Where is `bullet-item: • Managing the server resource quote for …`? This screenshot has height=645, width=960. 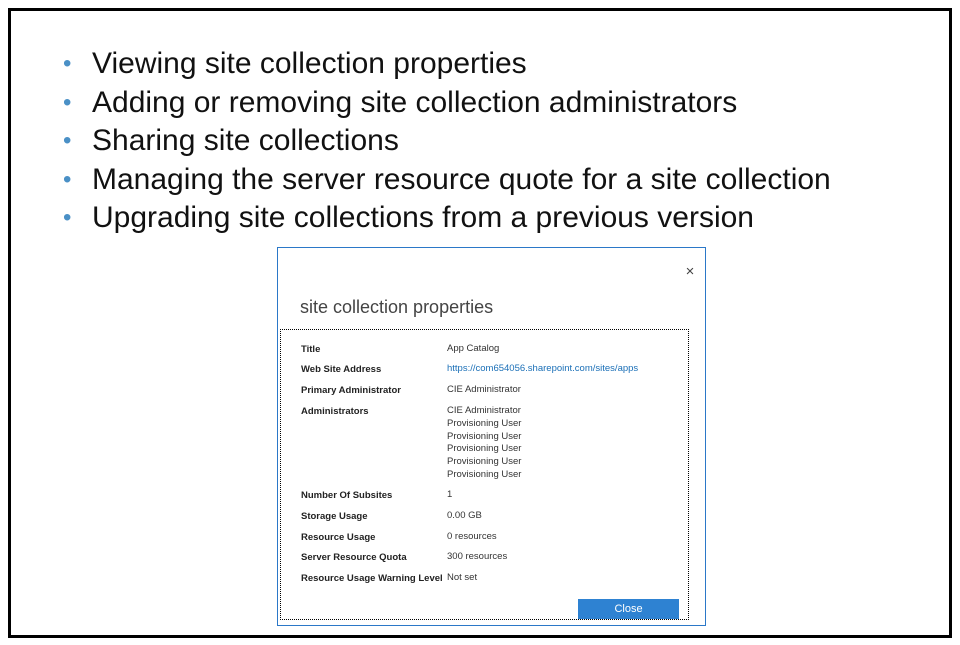 bullet-item: • Managing the server resource quote for … is located at coordinates (446, 180).